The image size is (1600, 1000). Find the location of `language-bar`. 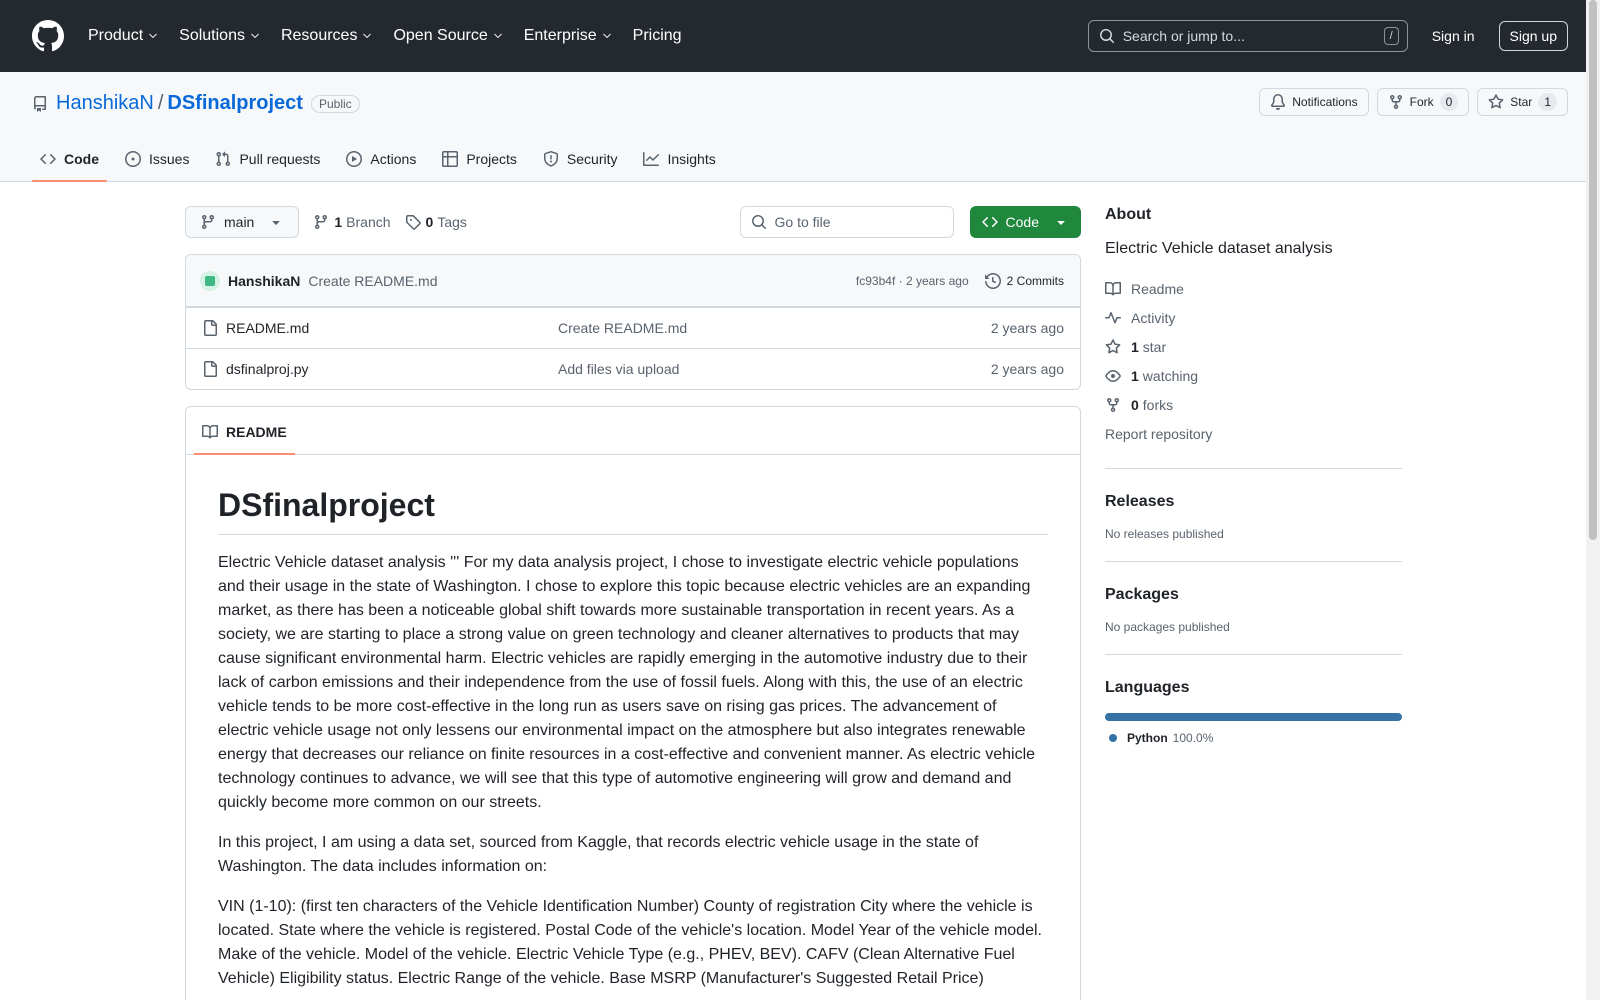

language-bar is located at coordinates (1253, 717).